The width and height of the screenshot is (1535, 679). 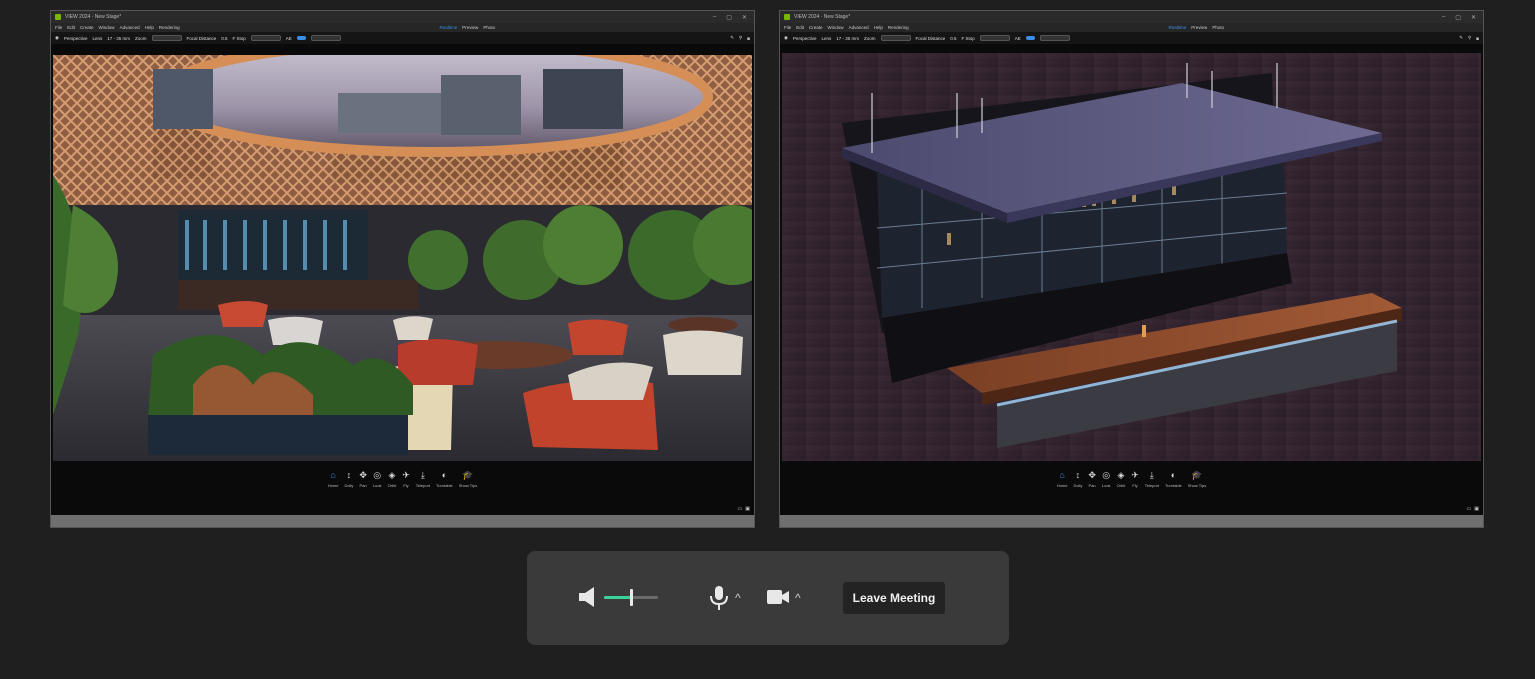 I want to click on nav-look-label: Look, so click(x=1106, y=485).